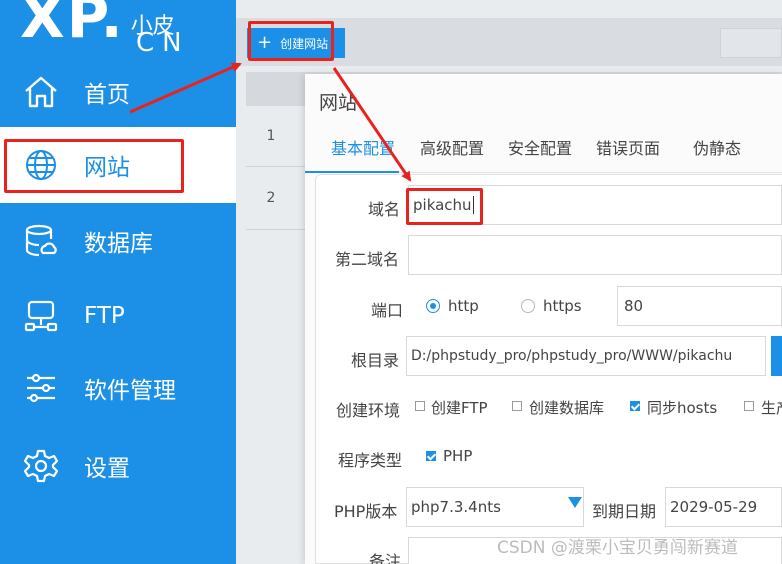 This screenshot has width=782, height=564. What do you see at coordinates (385, 558) in the screenshot?
I see `note-label: 备注` at bounding box center [385, 558].